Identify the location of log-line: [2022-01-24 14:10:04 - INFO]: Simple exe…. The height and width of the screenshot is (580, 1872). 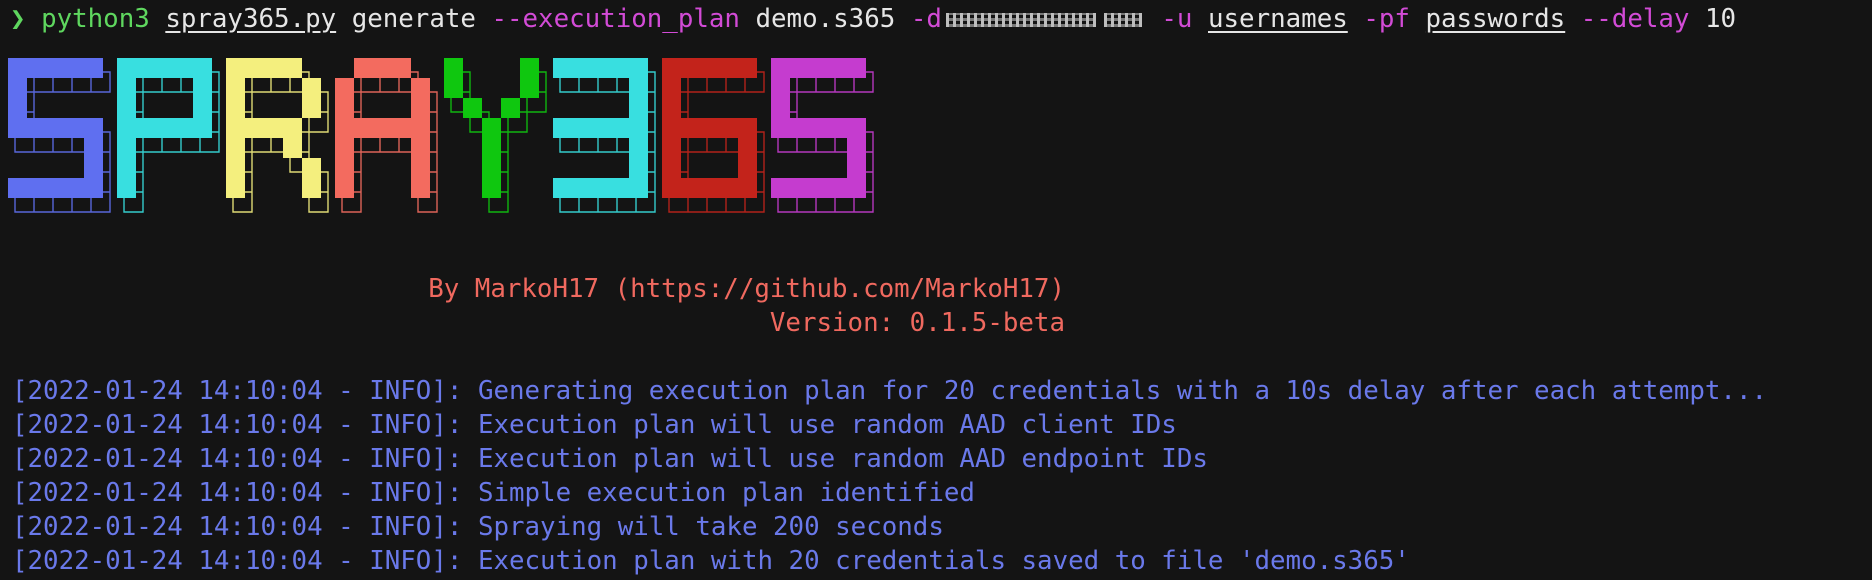
(889, 493).